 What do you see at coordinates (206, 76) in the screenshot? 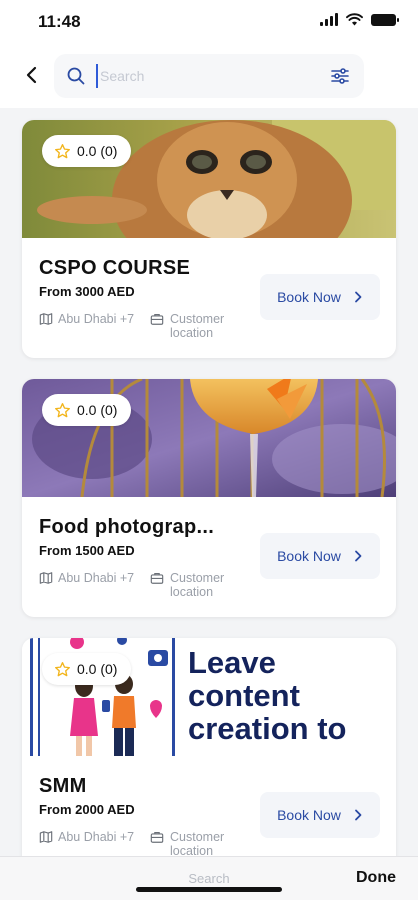
I see `search-input` at bounding box center [206, 76].